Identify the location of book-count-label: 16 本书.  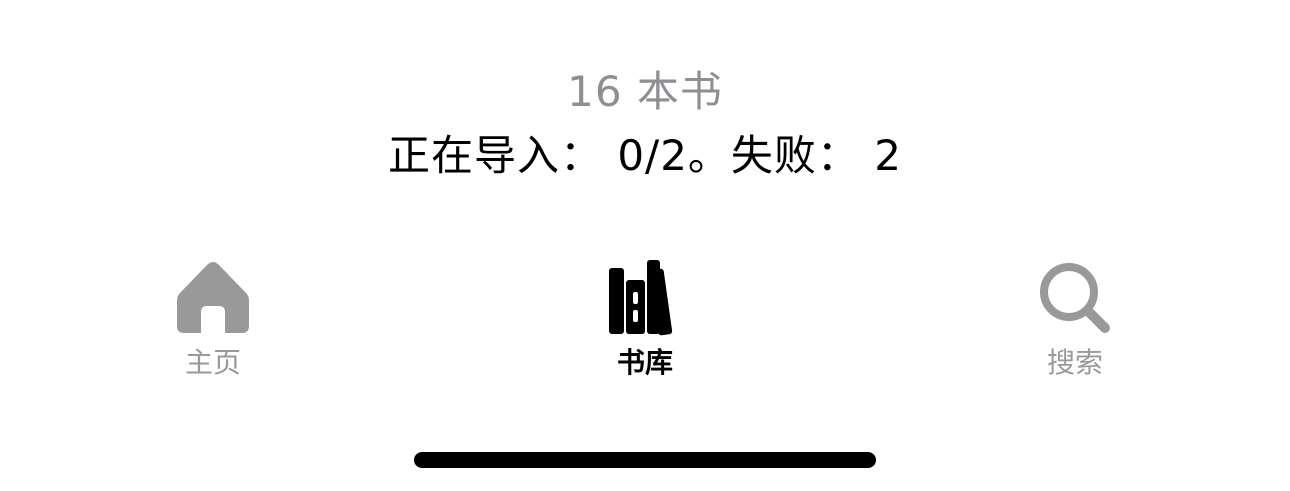
(645, 91).